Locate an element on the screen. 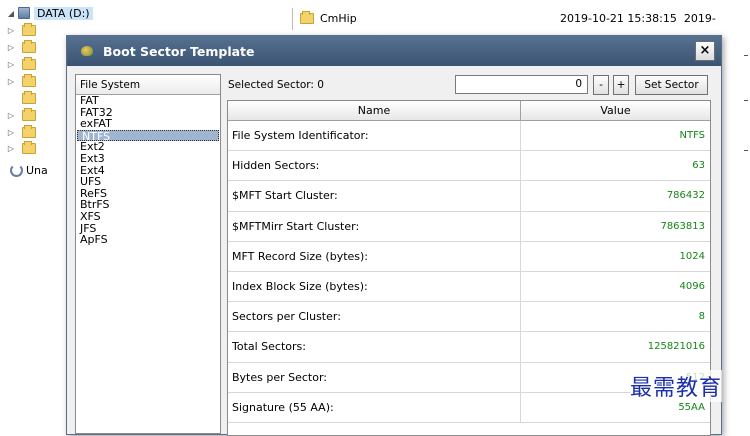 The image size is (750, 436). tree-row-unallocated: Una is located at coordinates (27, 170).